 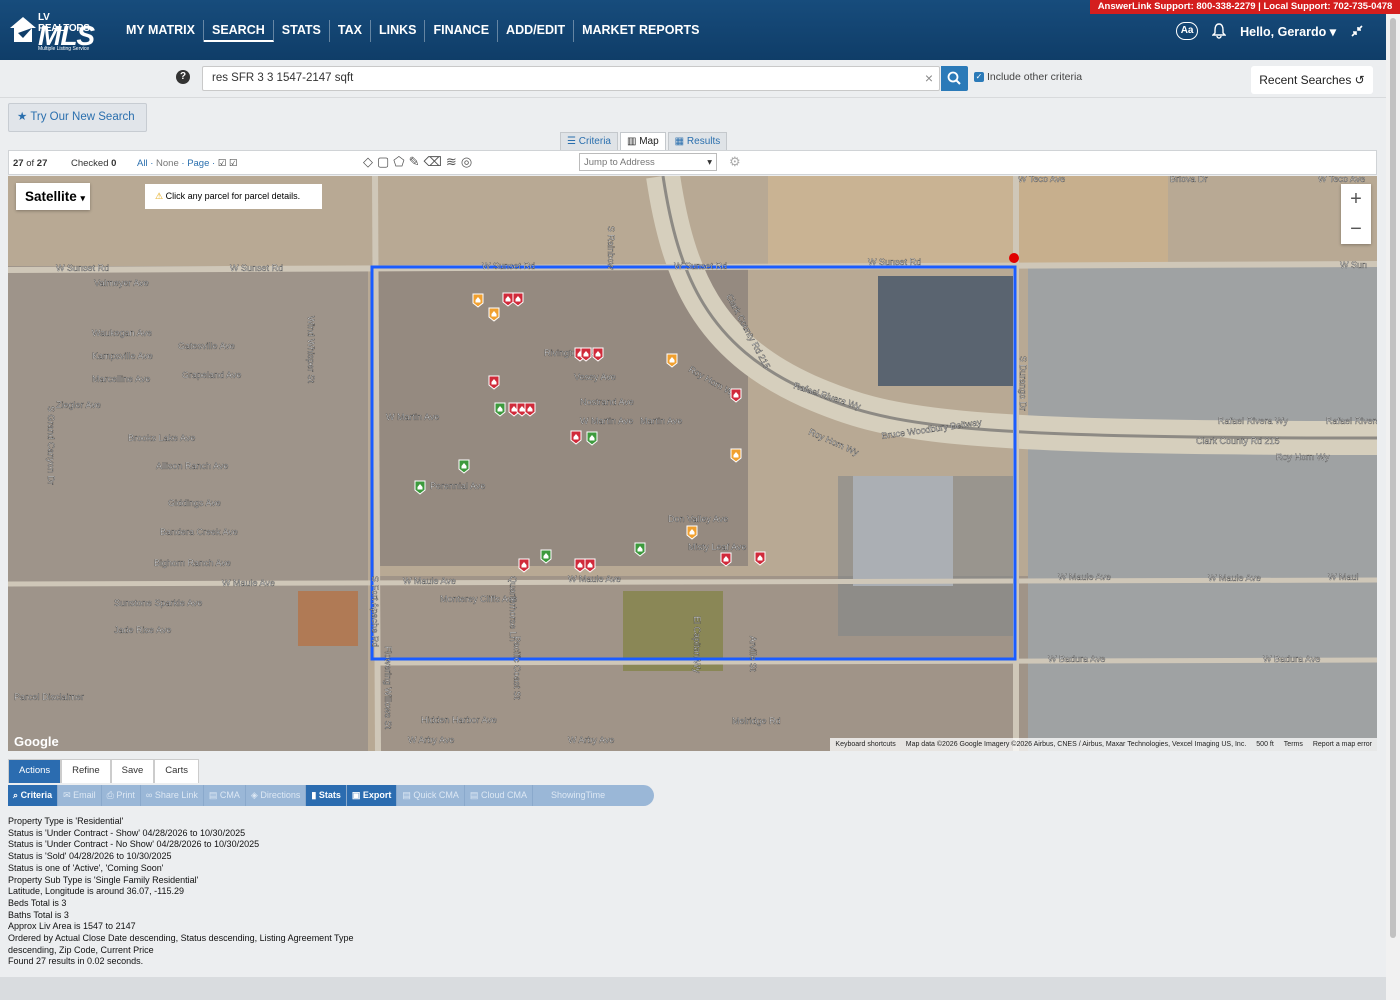 I want to click on map-road-label: Pacific Coast St, so click(x=517, y=668).